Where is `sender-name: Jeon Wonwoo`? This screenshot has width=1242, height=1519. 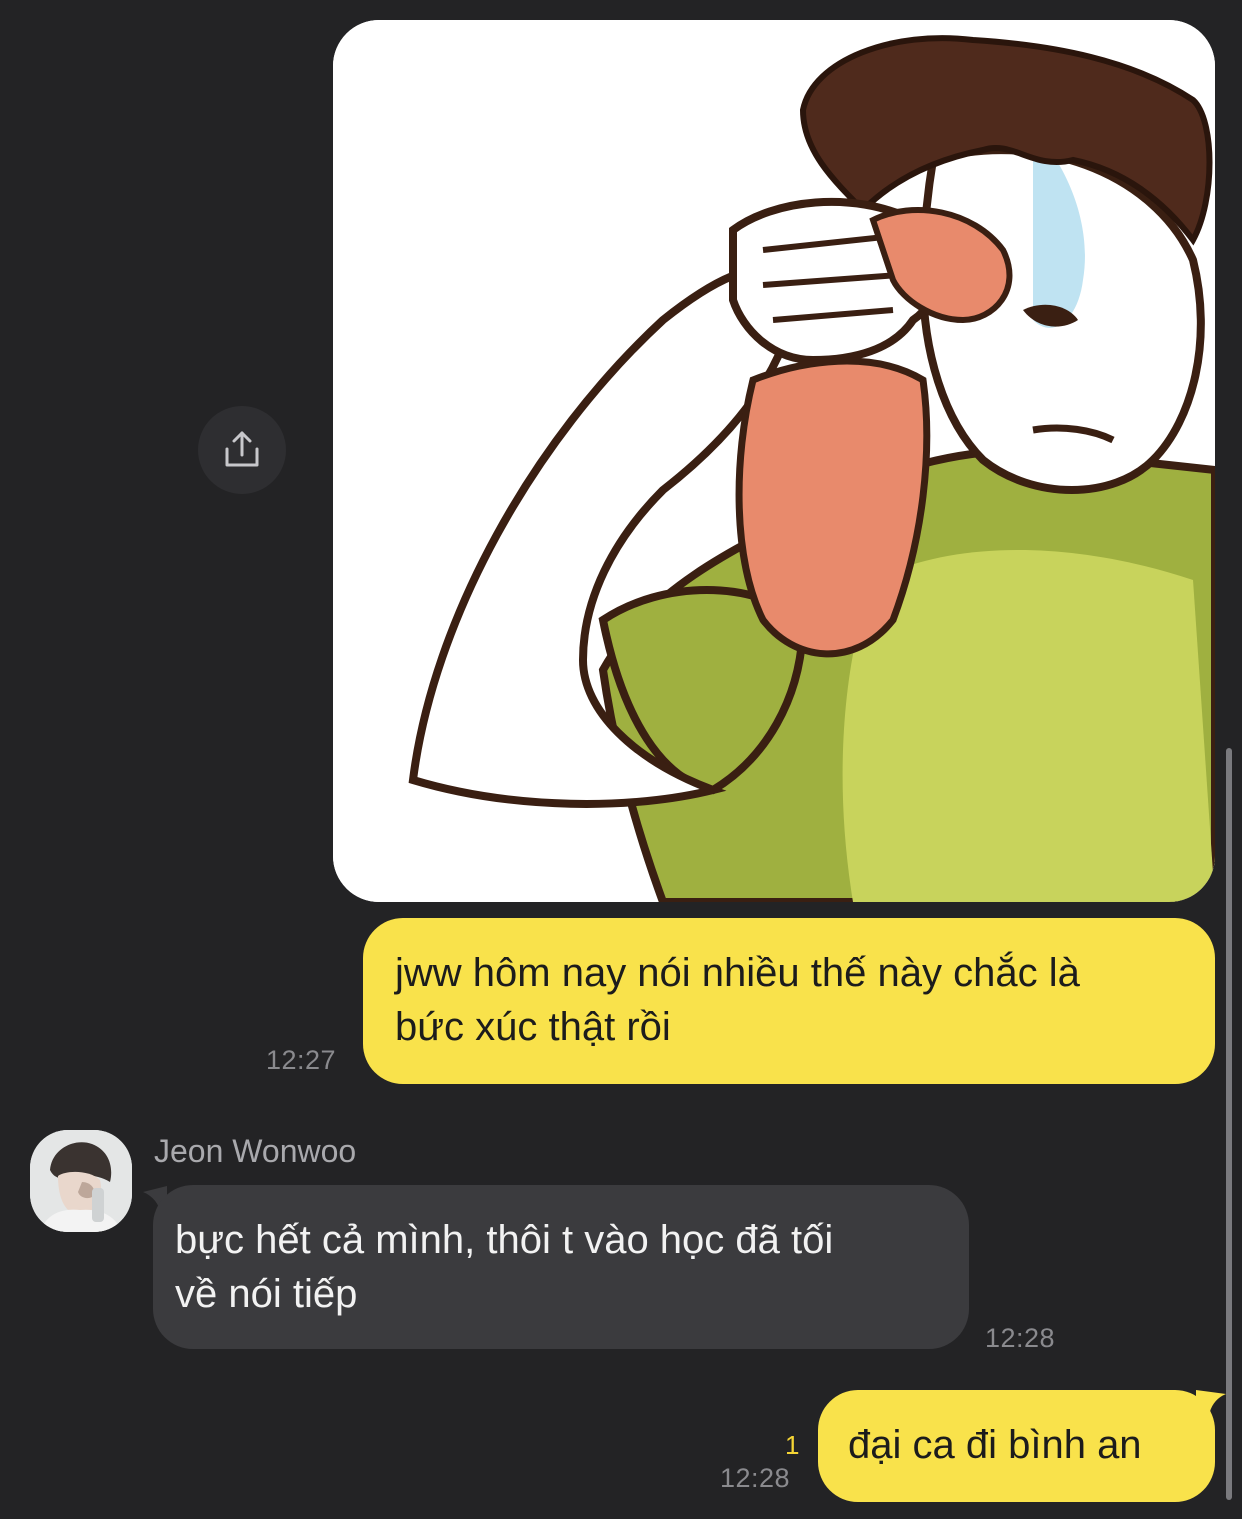
sender-name: Jeon Wonwoo is located at coordinates (255, 1151).